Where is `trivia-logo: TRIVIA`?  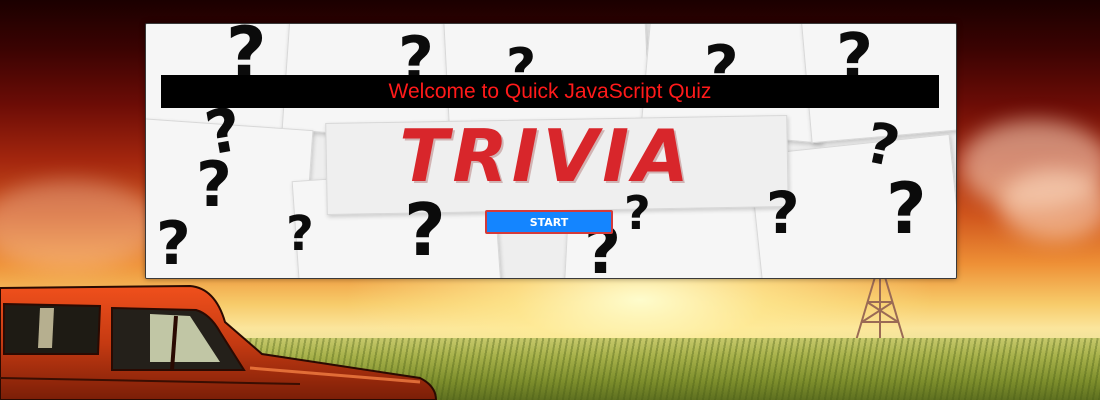
trivia-logo: TRIVIA is located at coordinates (546, 156).